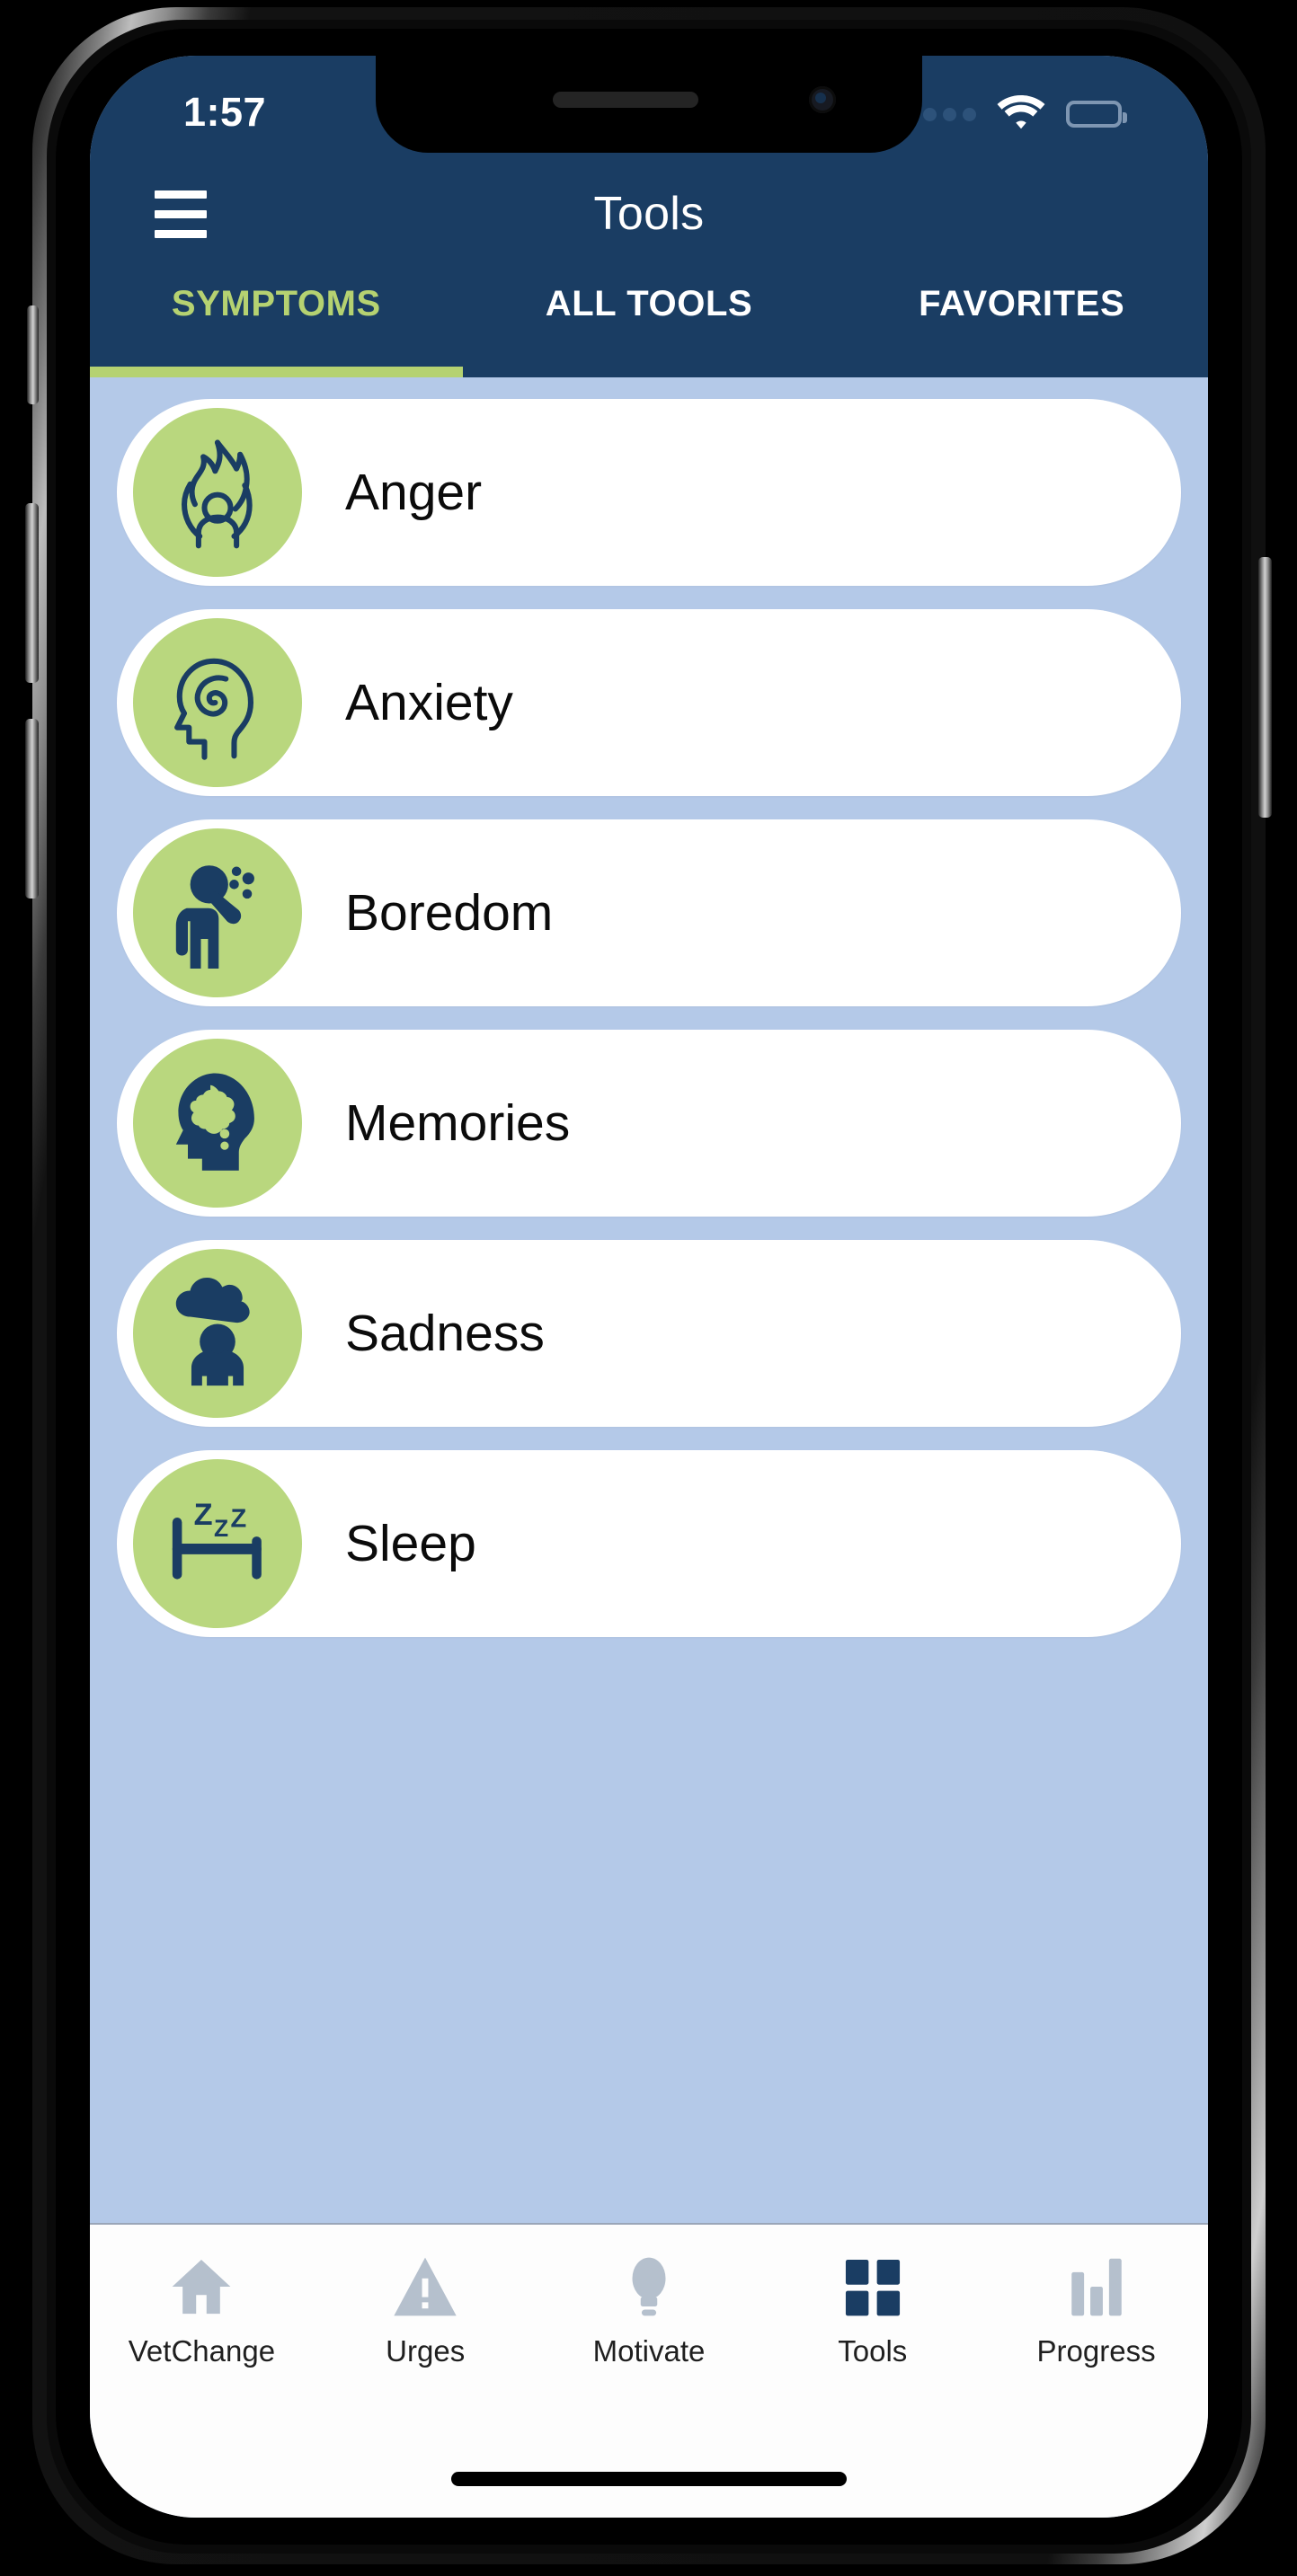  Describe the element at coordinates (1021, 114) in the screenshot. I see `wifi-icon` at that location.